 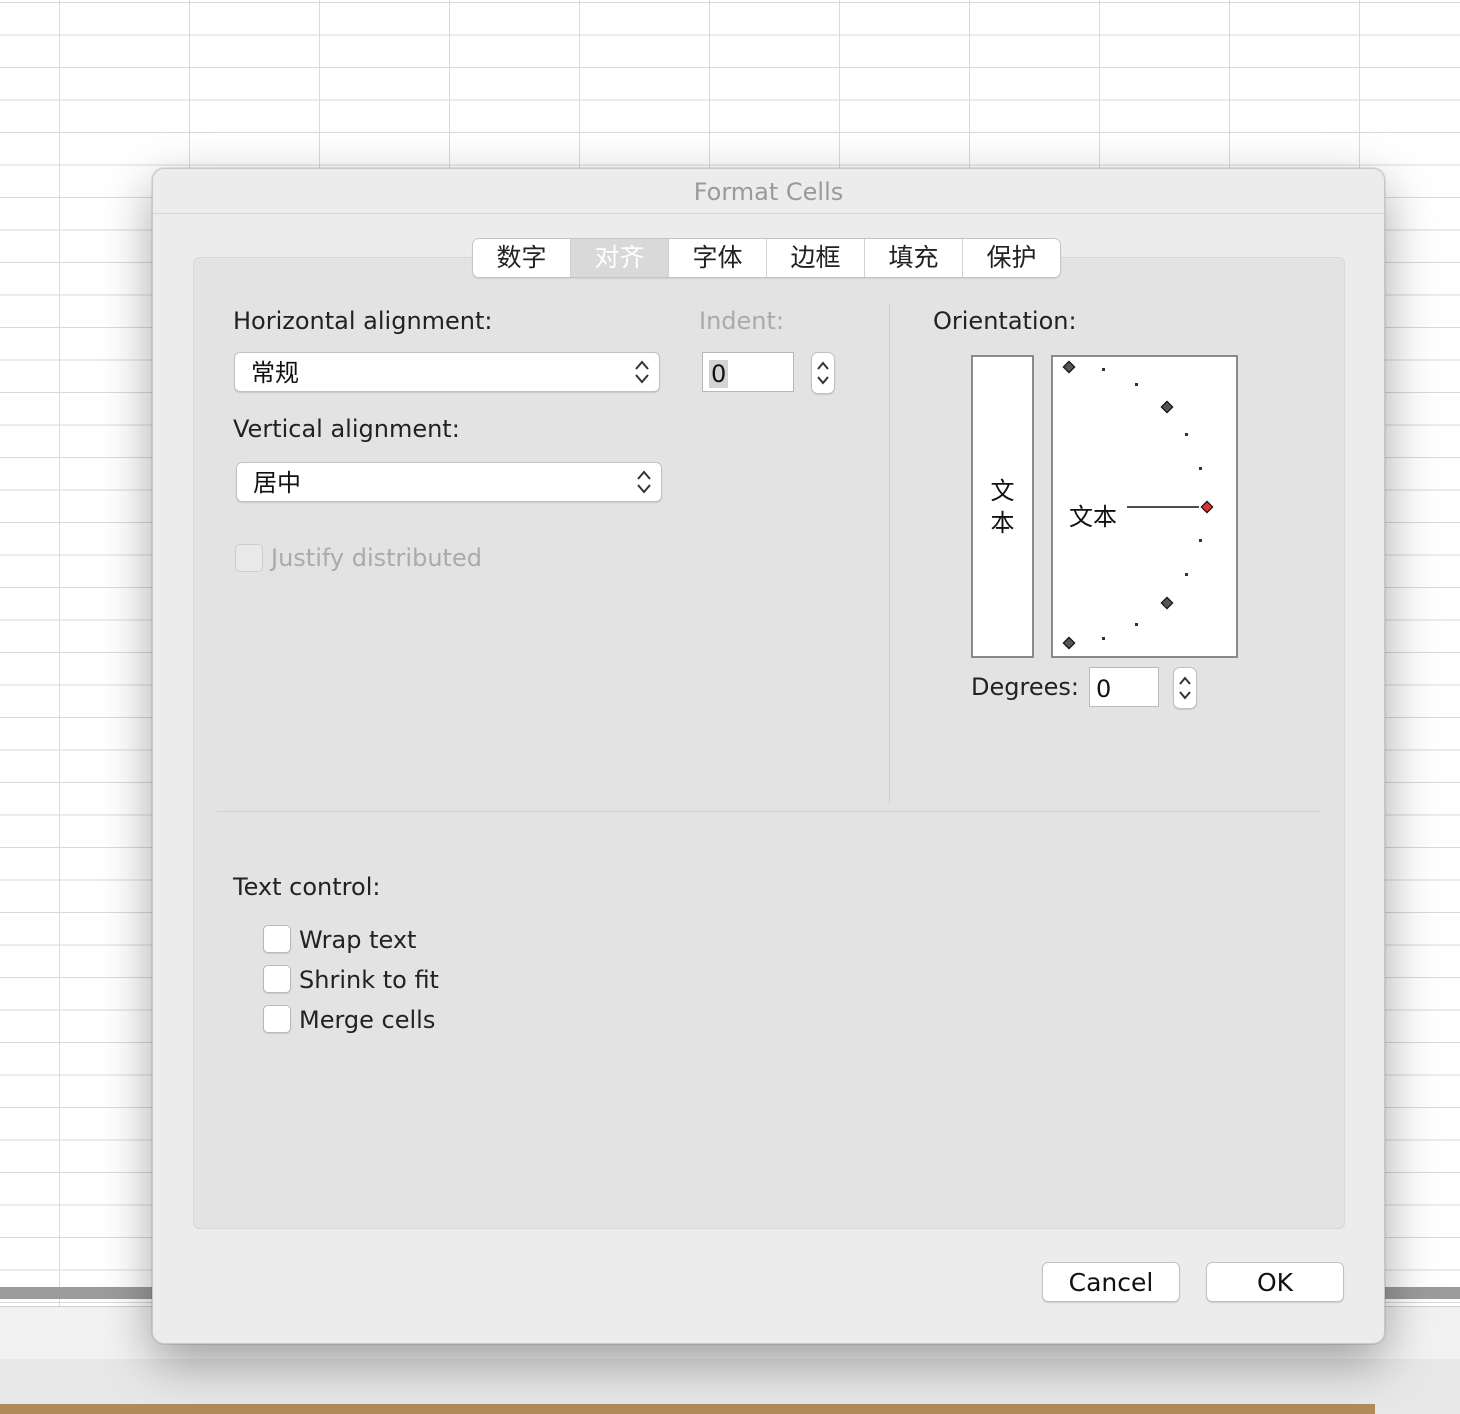 What do you see at coordinates (1138, 505) in the screenshot?
I see `orientation-dial-graphic` at bounding box center [1138, 505].